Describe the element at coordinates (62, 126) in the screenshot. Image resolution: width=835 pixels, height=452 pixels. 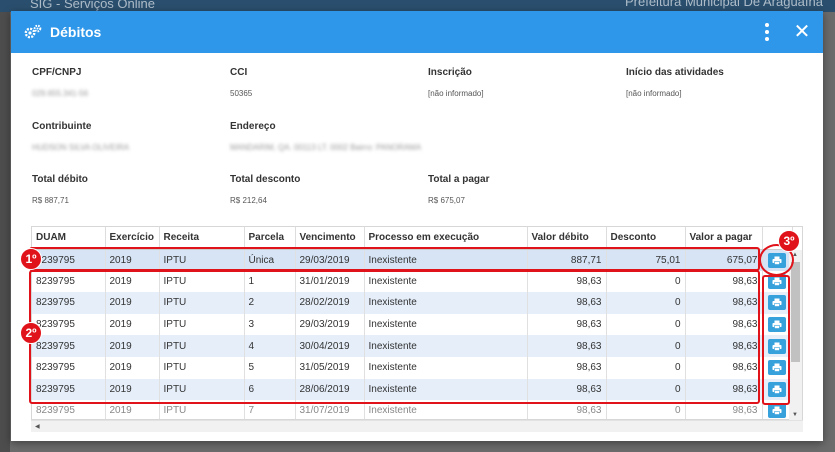
I see `contribuinte-label: Contribuinte` at that location.